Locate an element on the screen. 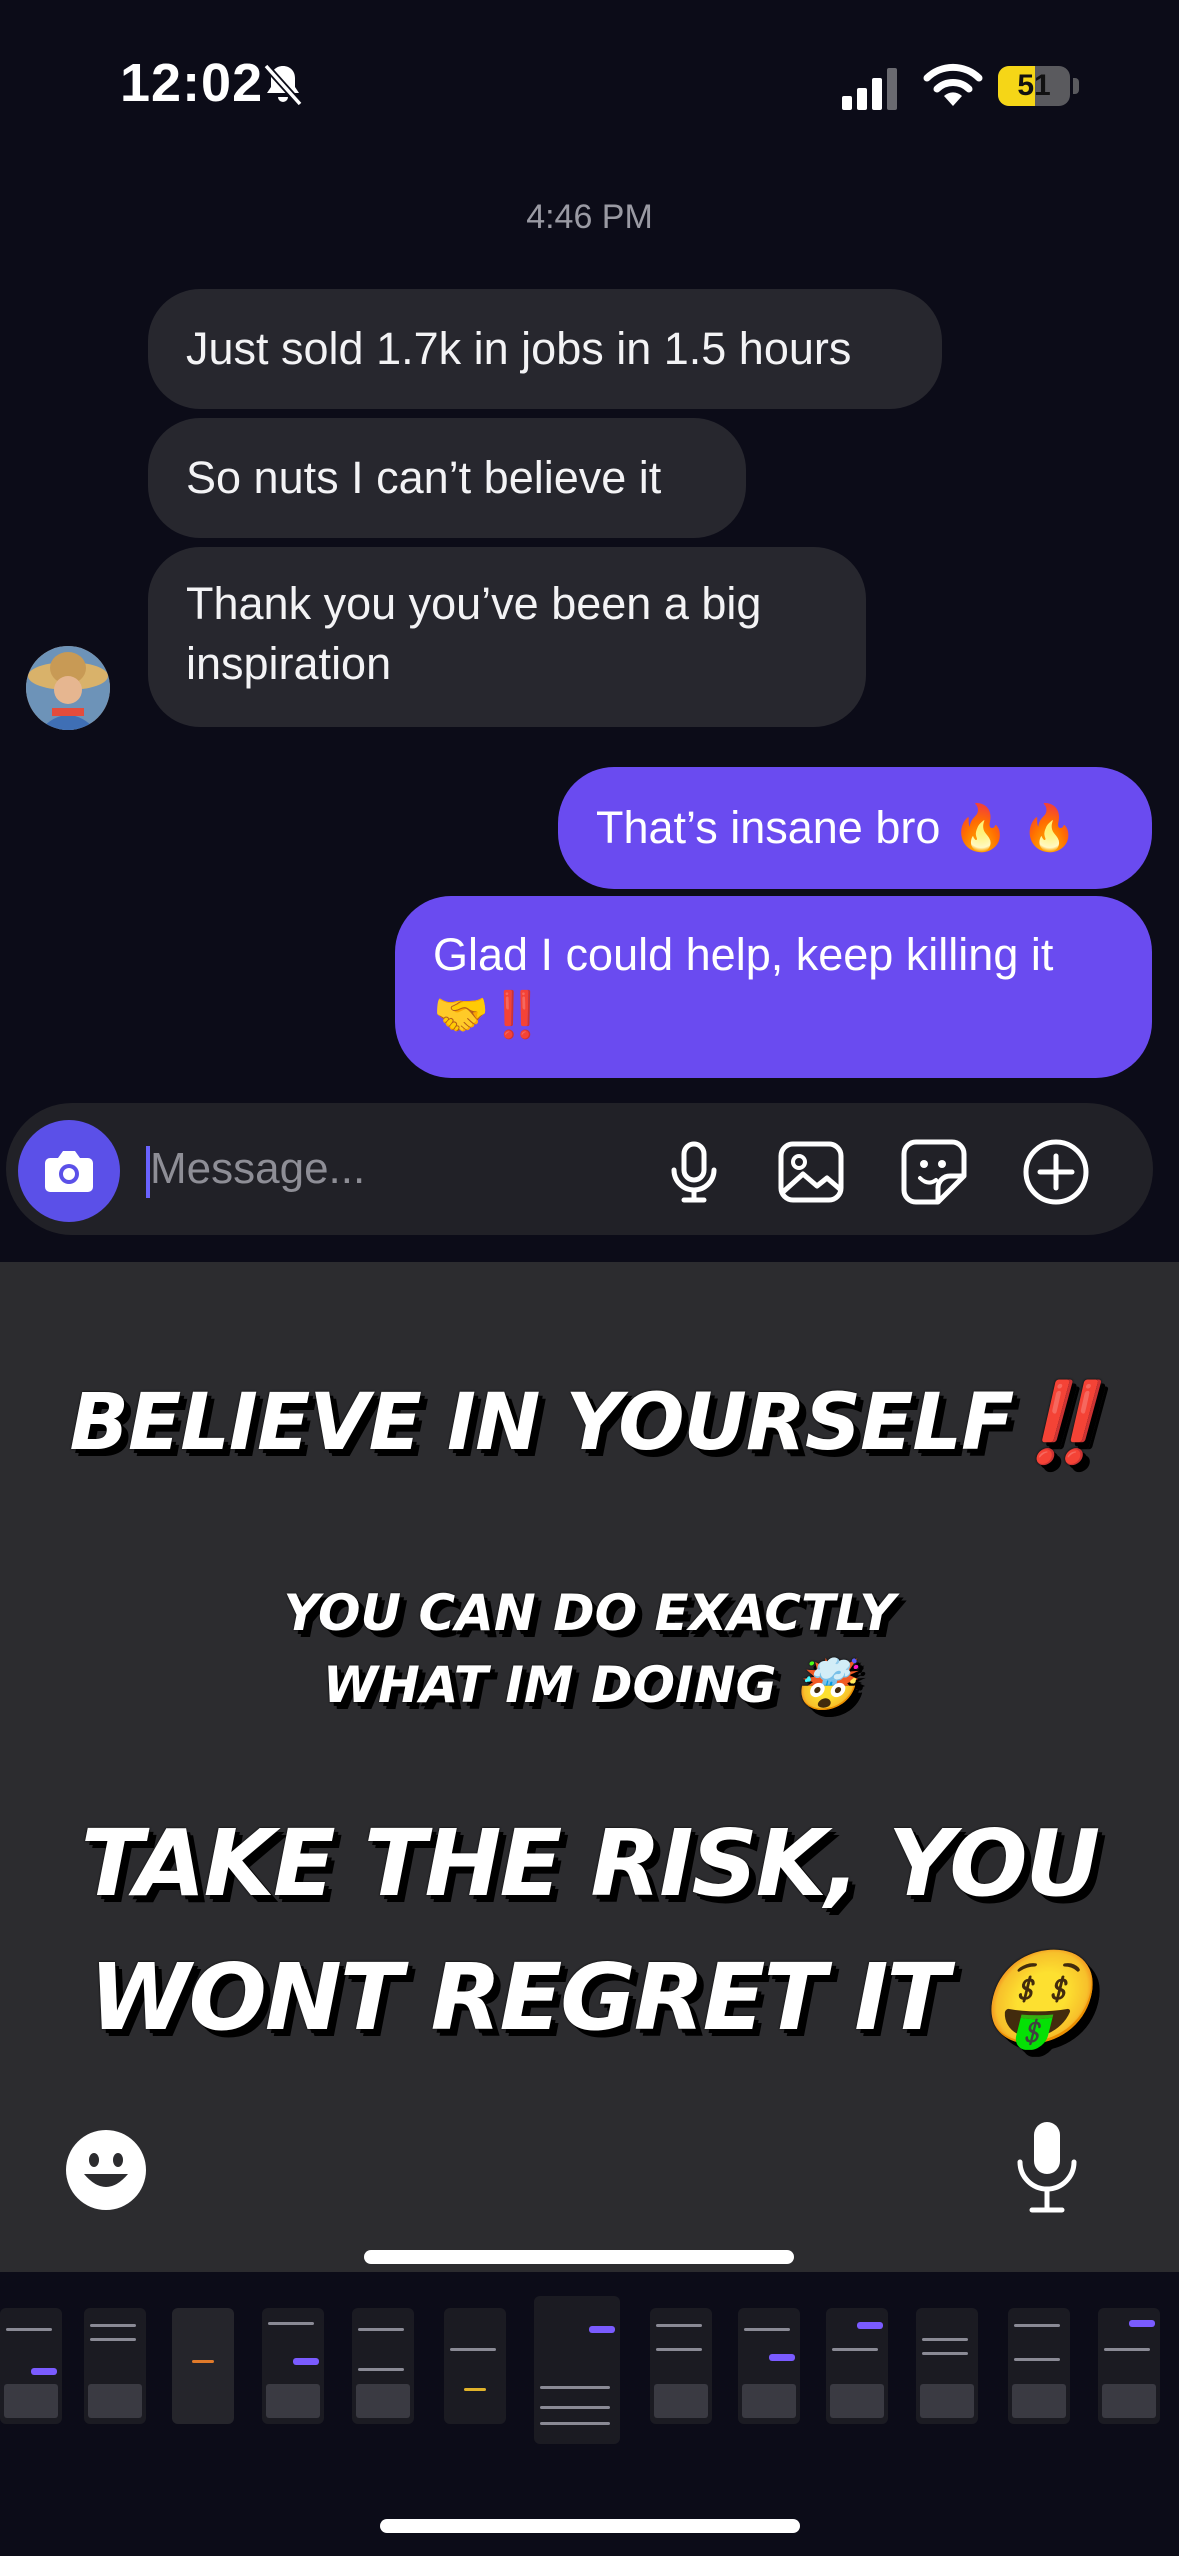  incoming-message: So nuts I can’t believe it is located at coordinates (447, 478).